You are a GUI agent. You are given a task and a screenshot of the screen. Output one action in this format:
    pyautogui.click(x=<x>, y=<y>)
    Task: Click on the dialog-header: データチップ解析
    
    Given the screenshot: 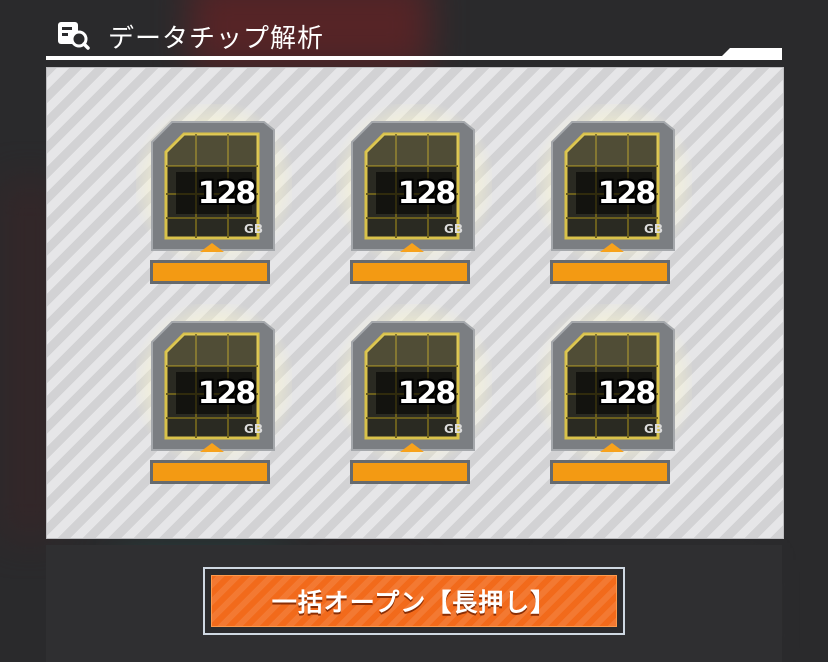 What is the action you would take?
    pyautogui.click(x=414, y=37)
    